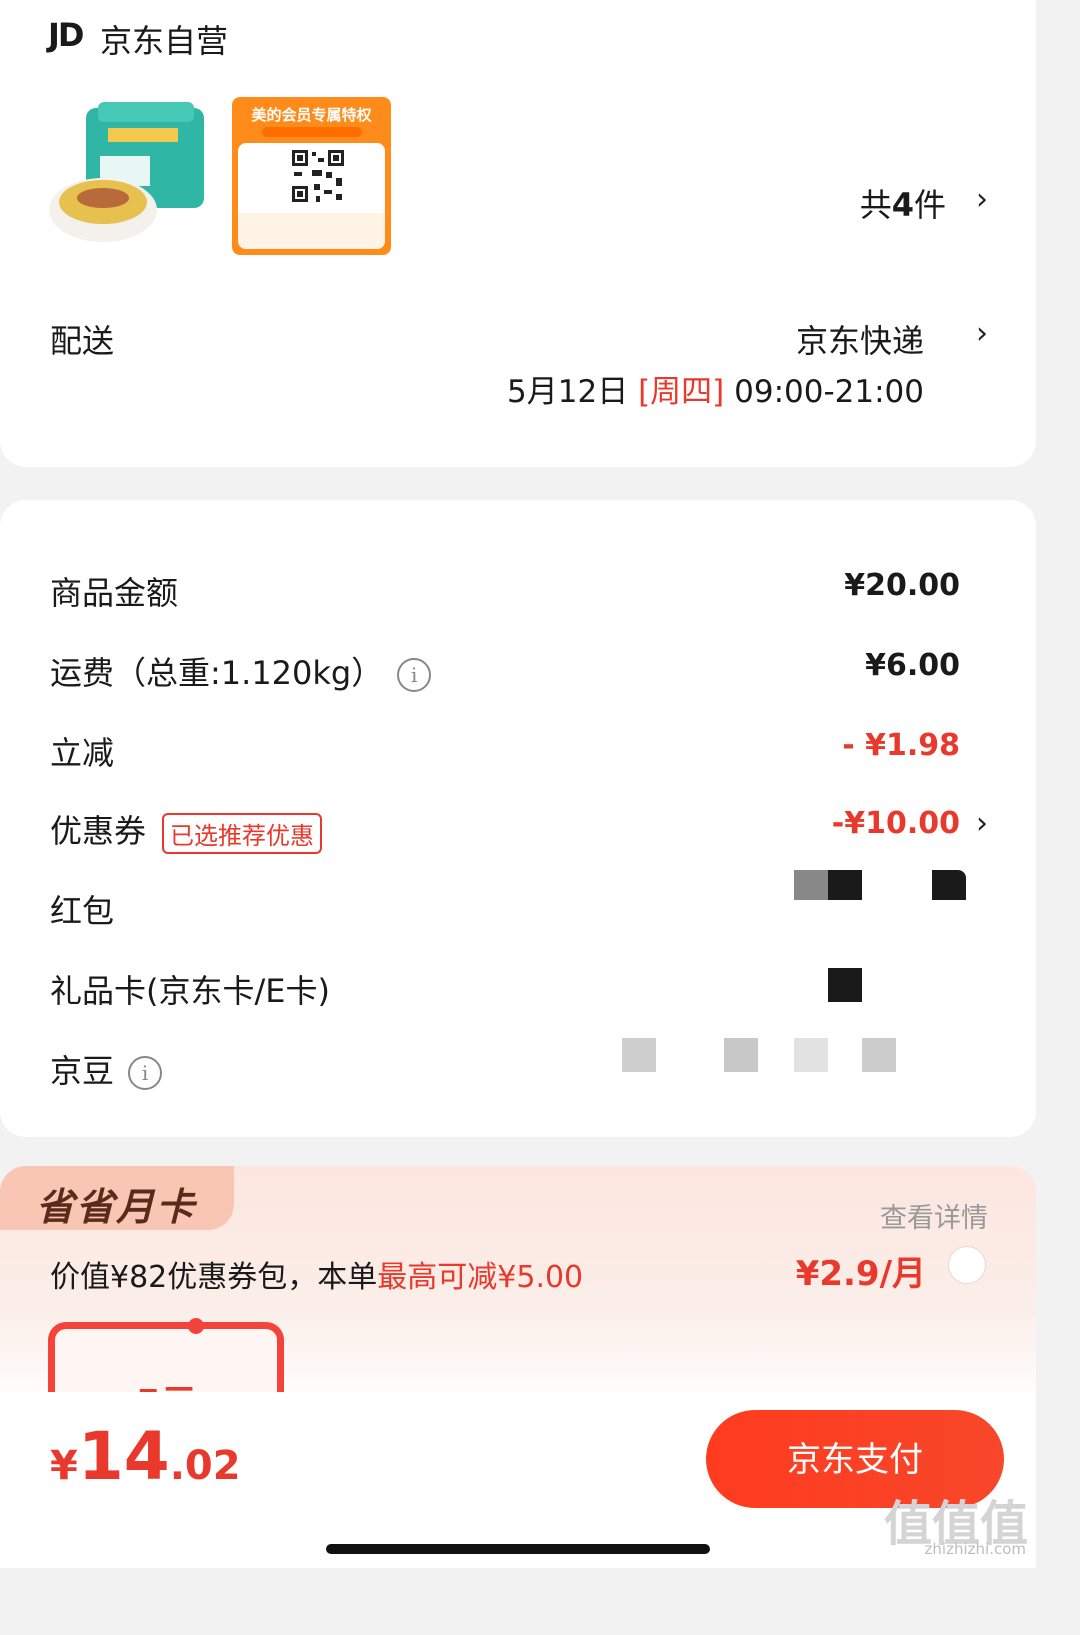 This screenshot has height=1635, width=1080. Describe the element at coordinates (82, 1071) in the screenshot. I see `jingdou-label: 京豆` at that location.